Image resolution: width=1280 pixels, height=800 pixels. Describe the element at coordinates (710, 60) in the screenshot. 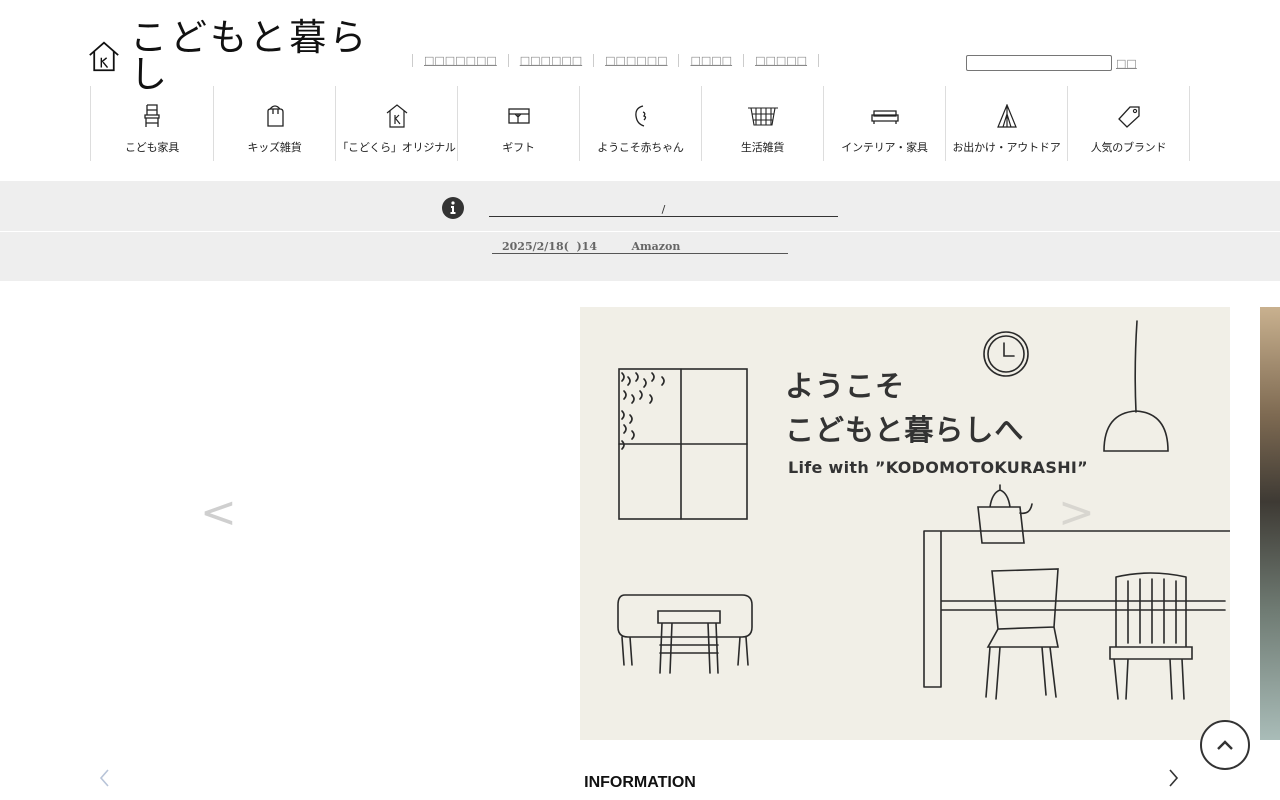

I see `header-link: □□□□` at that location.